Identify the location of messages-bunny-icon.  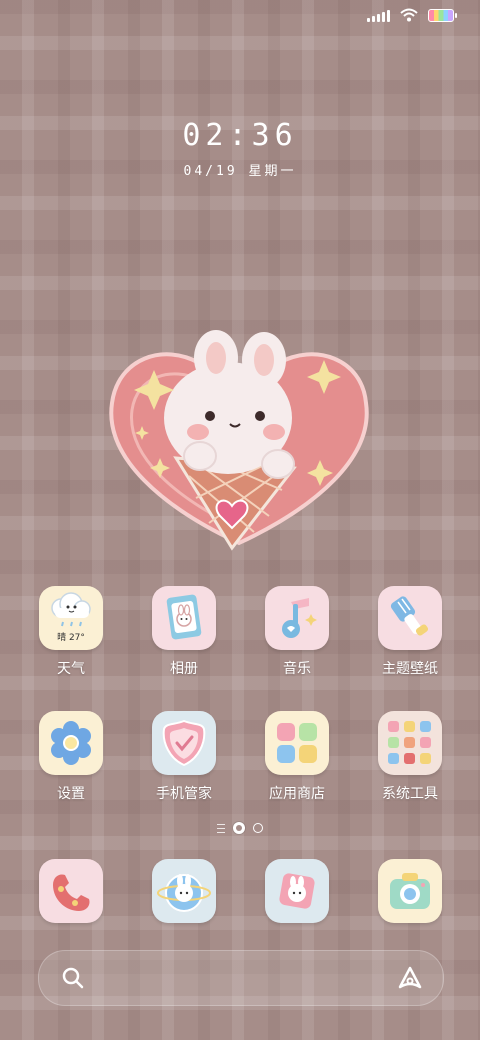
(297, 891).